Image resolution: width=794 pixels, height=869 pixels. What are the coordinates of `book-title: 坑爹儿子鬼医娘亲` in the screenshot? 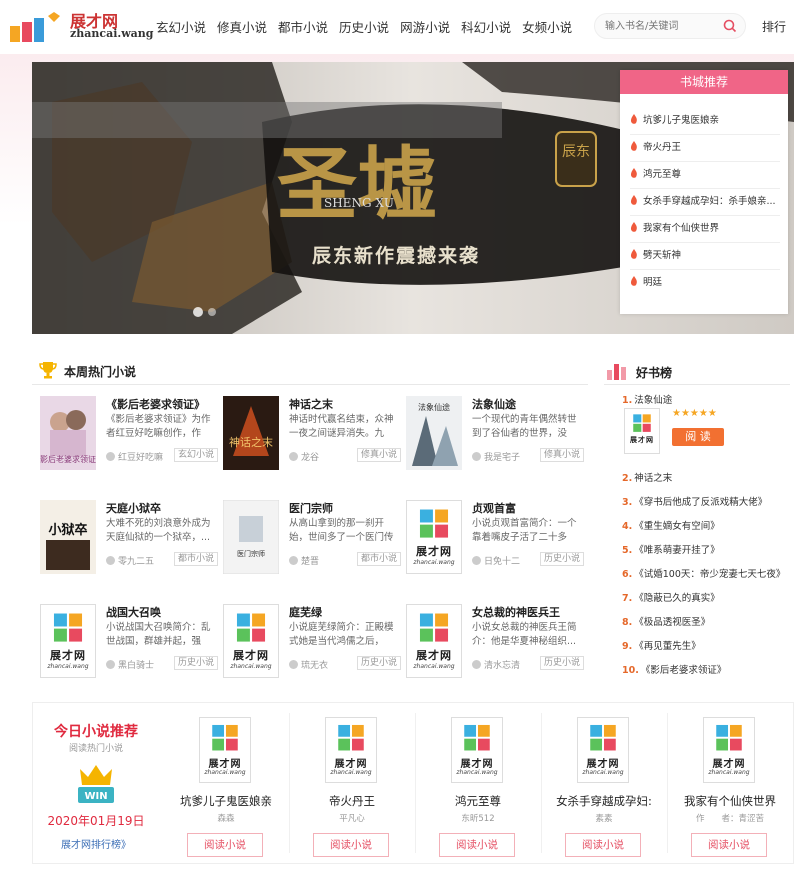 It's located at (226, 801).